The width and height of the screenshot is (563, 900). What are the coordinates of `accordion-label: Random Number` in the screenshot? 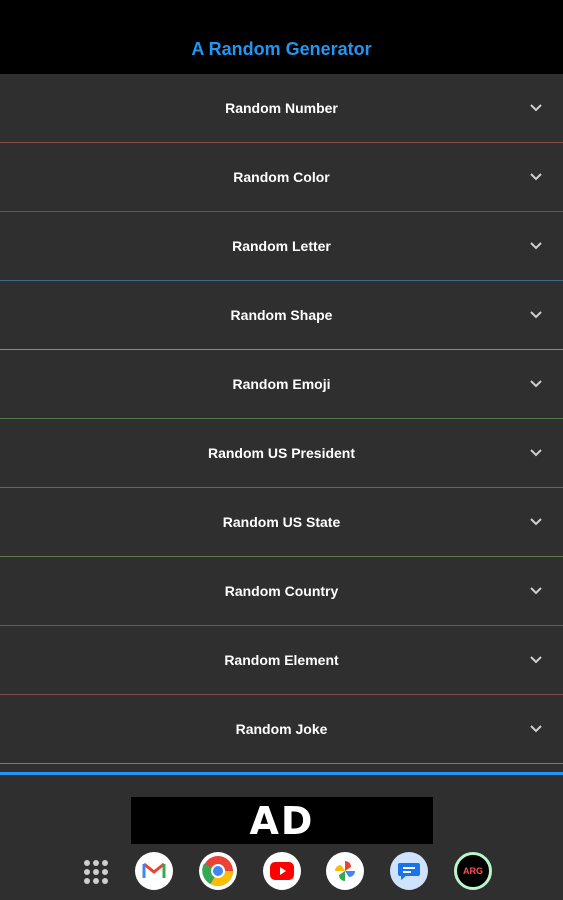 It's located at (281, 108).